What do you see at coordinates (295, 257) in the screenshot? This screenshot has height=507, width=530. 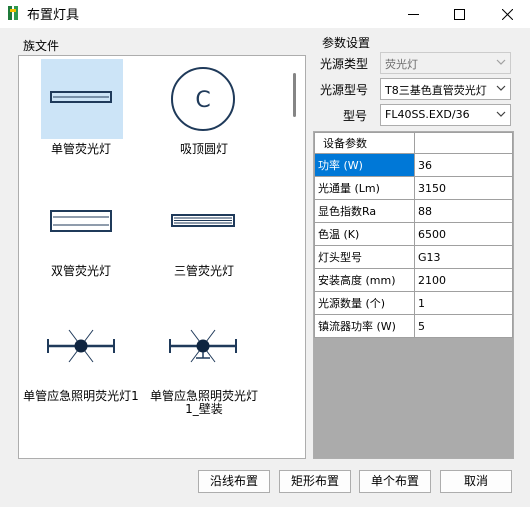 I see `family-list-scrollbar` at bounding box center [295, 257].